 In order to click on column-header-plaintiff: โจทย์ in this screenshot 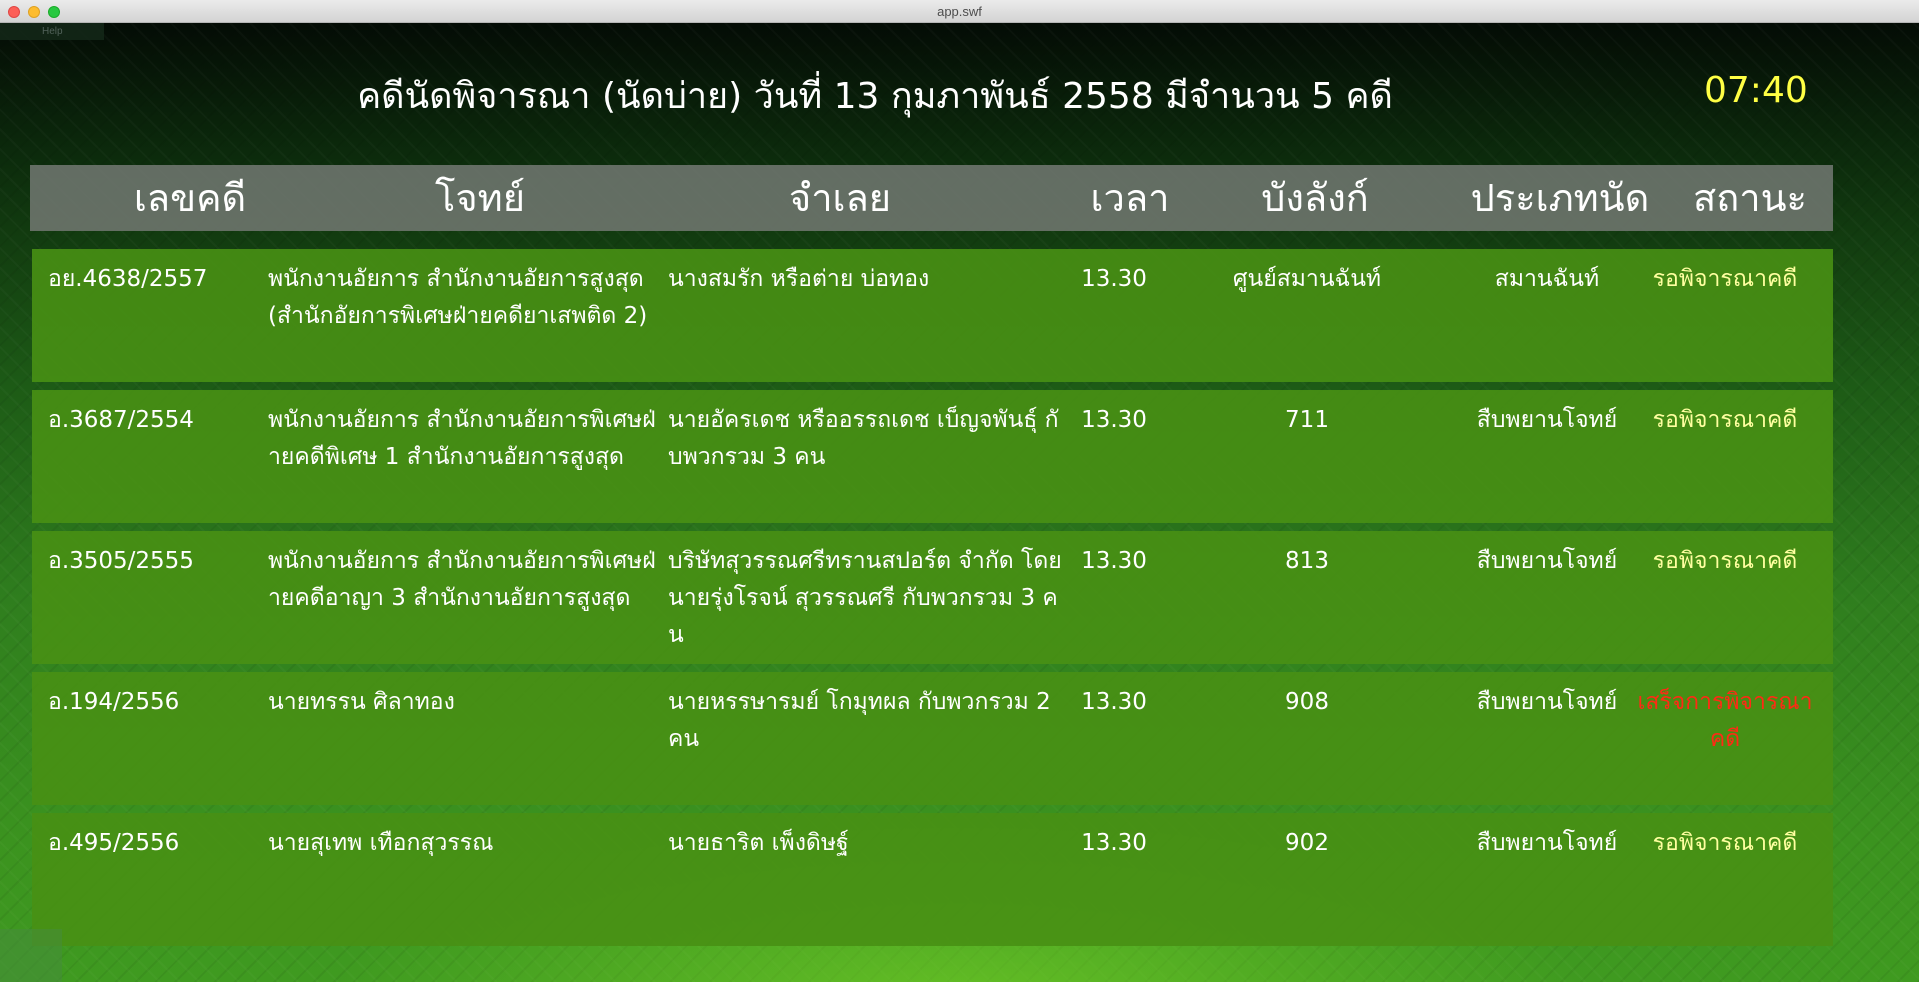, I will do `click(480, 198)`.